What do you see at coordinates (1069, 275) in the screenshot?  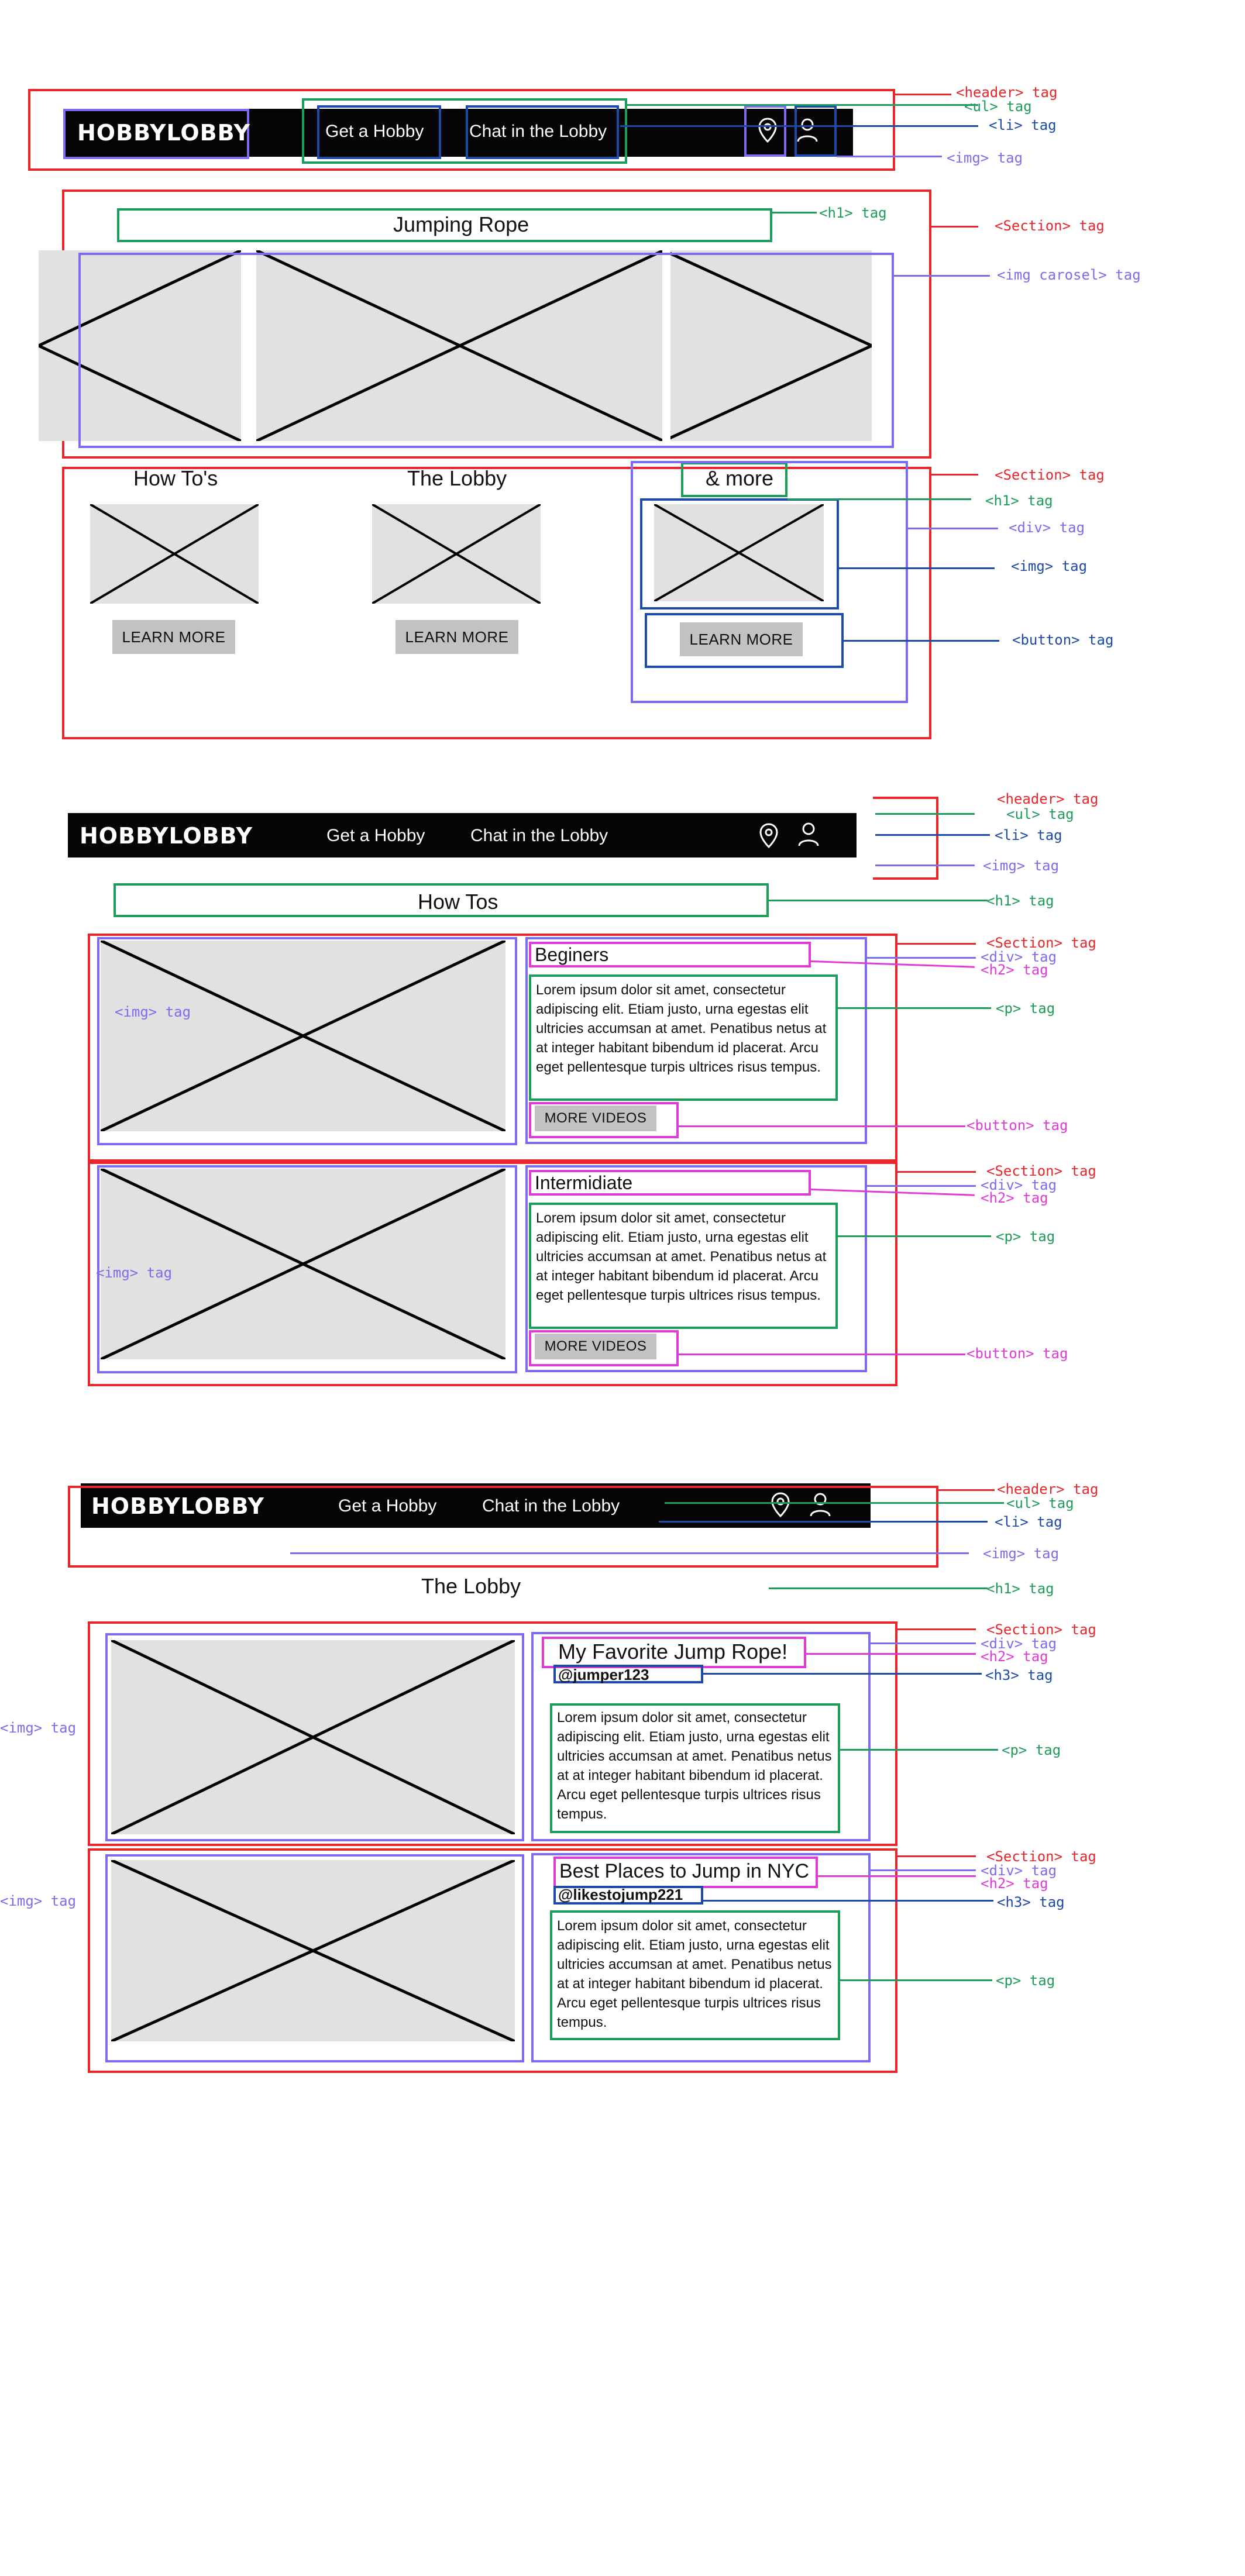 I see `img-carousel-tag-label: <img carosel> tag` at bounding box center [1069, 275].